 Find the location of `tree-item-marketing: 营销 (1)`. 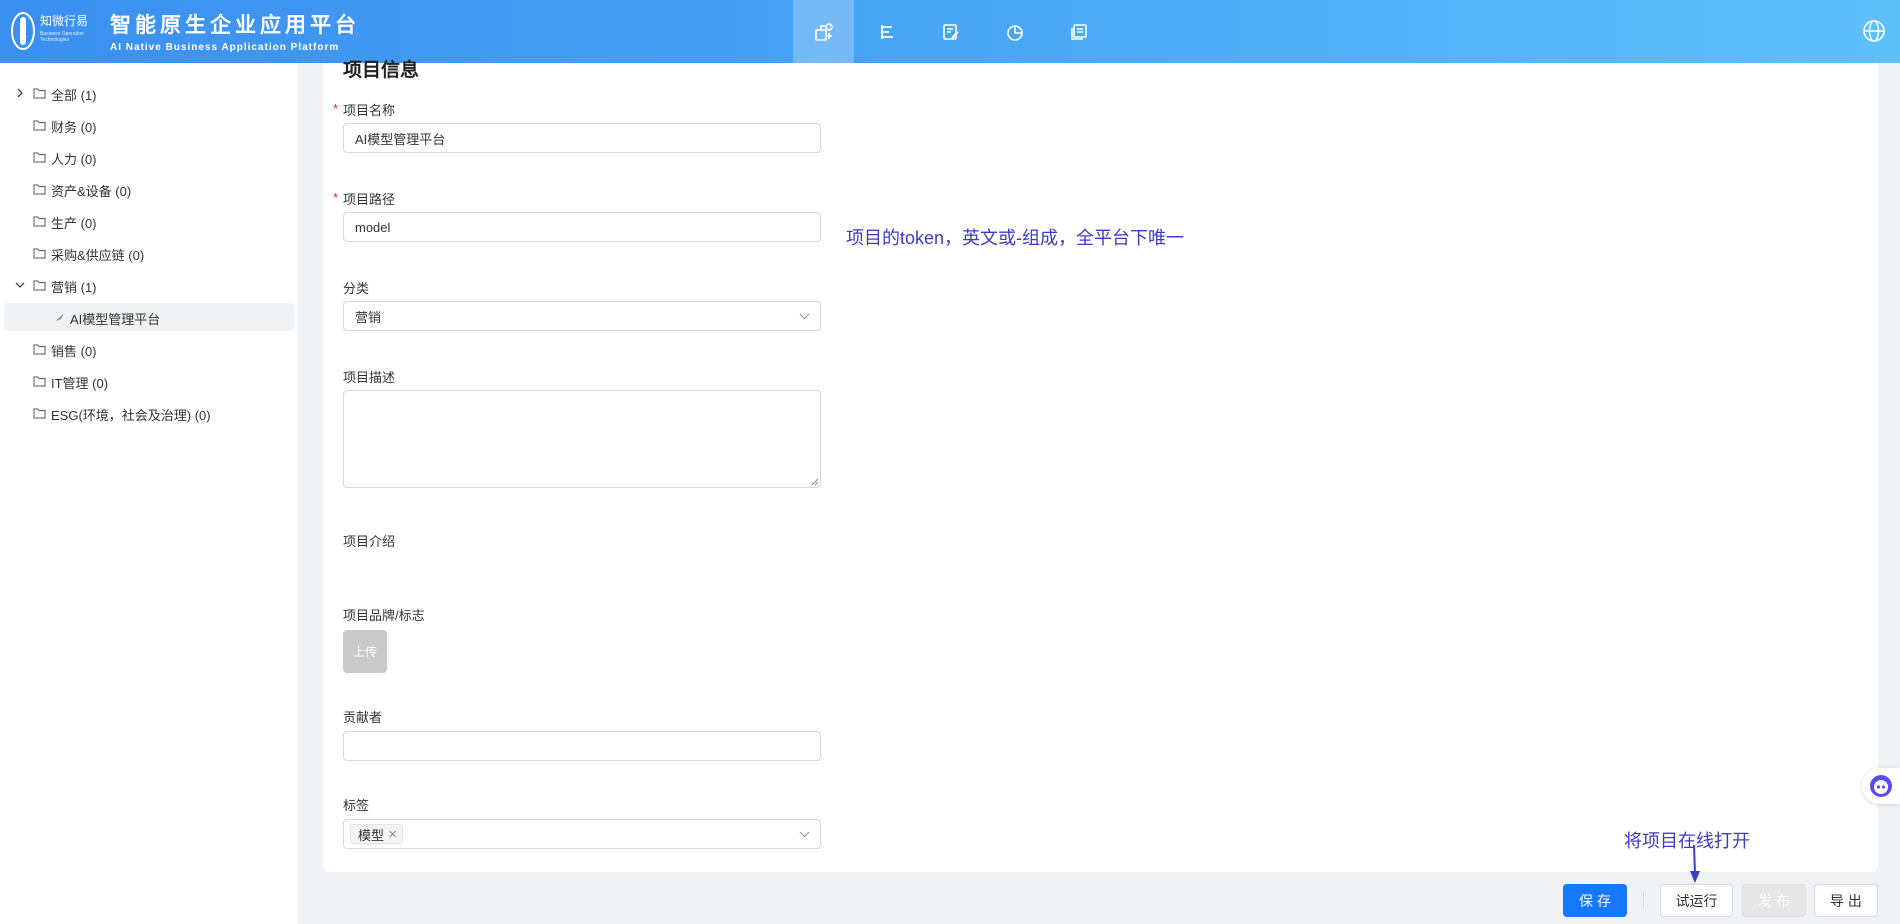

tree-item-marketing: 营销 (1) is located at coordinates (149, 285).